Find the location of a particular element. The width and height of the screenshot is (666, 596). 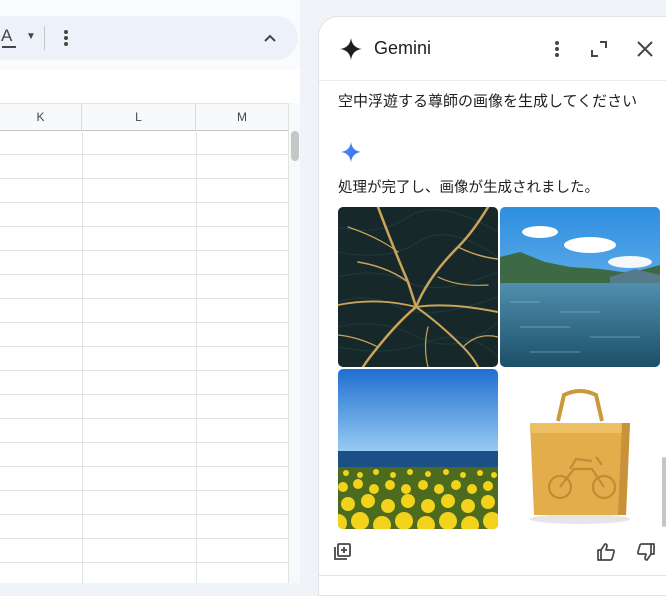

user-prompt: 空中浮遊する尊師の画像を生成してください is located at coordinates (488, 101).